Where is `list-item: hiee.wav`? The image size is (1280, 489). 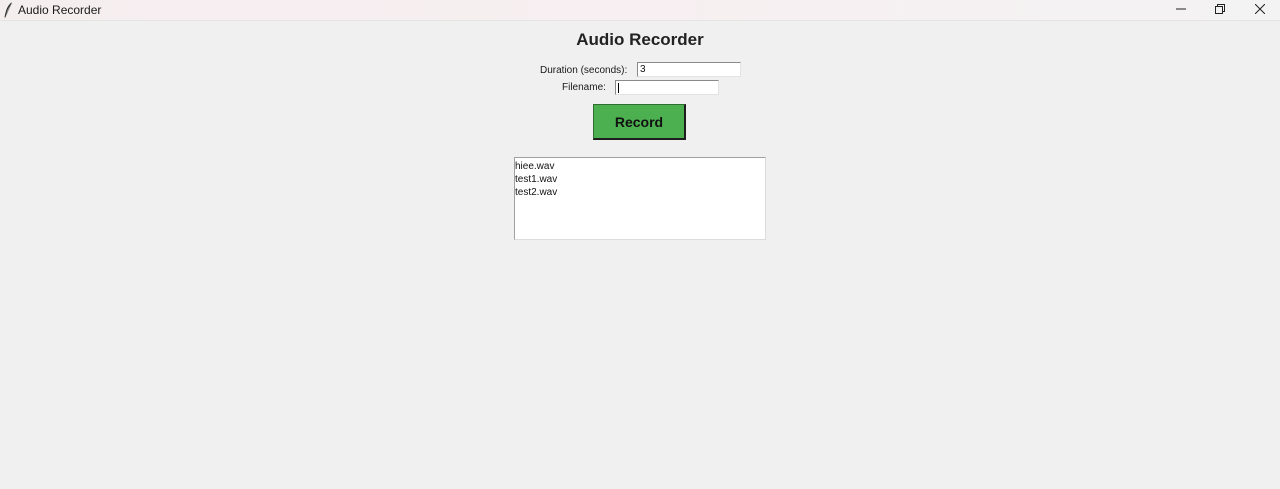
list-item: hiee.wav is located at coordinates (640, 166).